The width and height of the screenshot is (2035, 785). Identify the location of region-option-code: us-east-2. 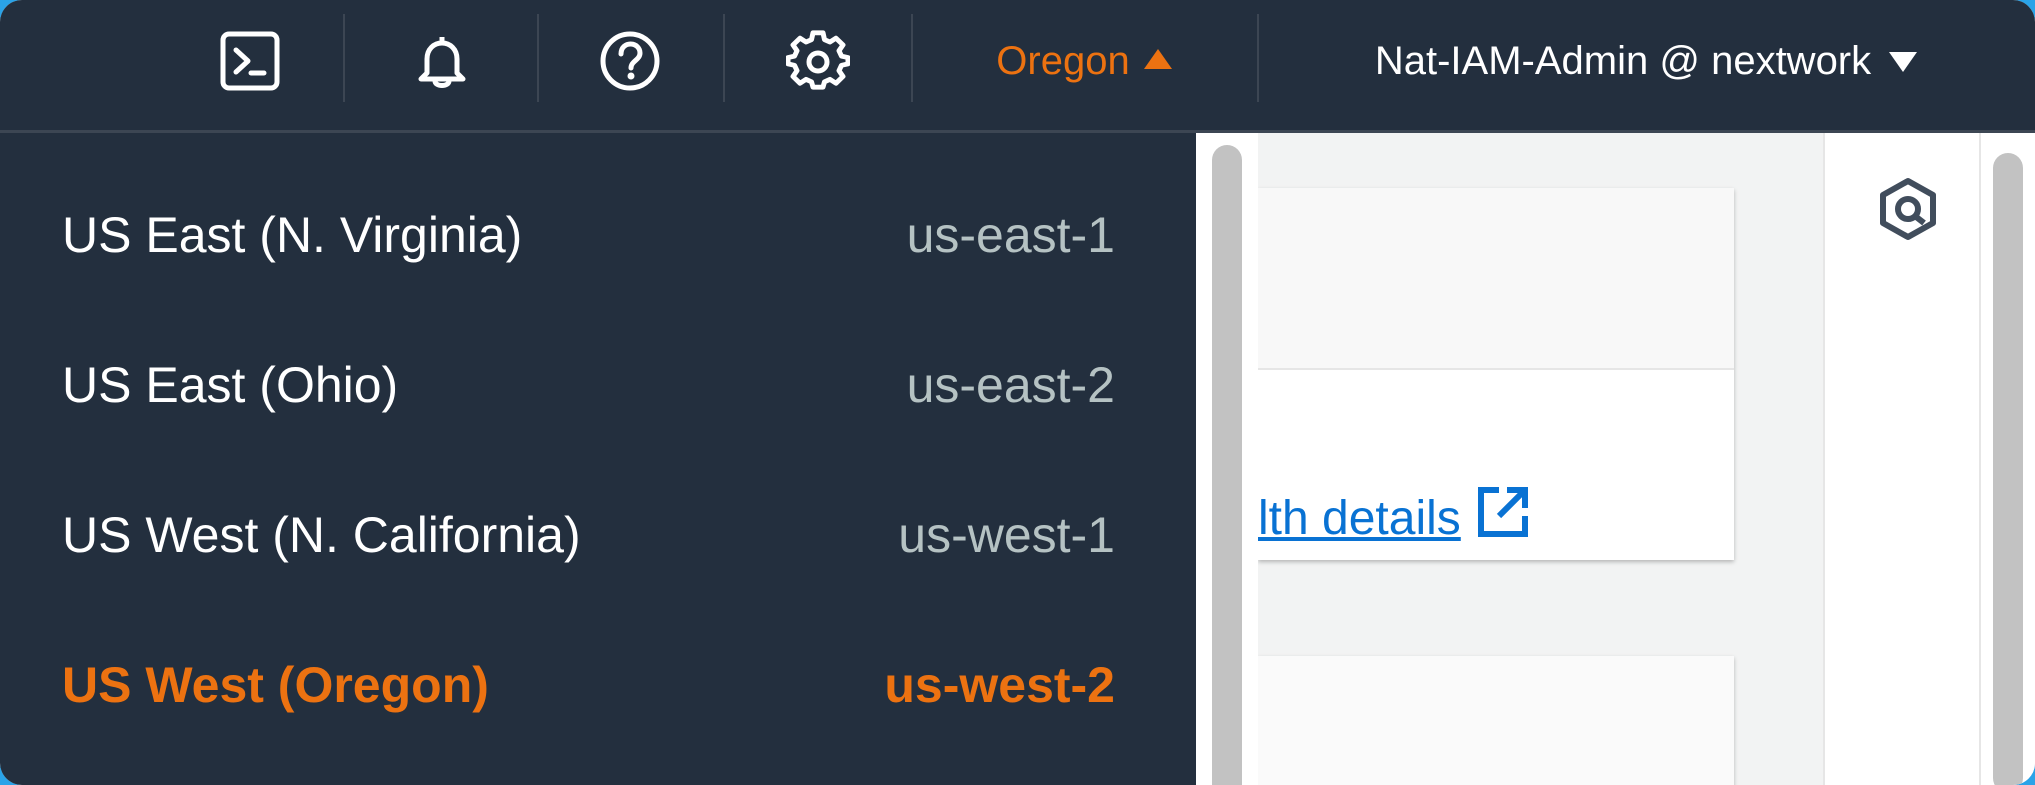
(1010, 385).